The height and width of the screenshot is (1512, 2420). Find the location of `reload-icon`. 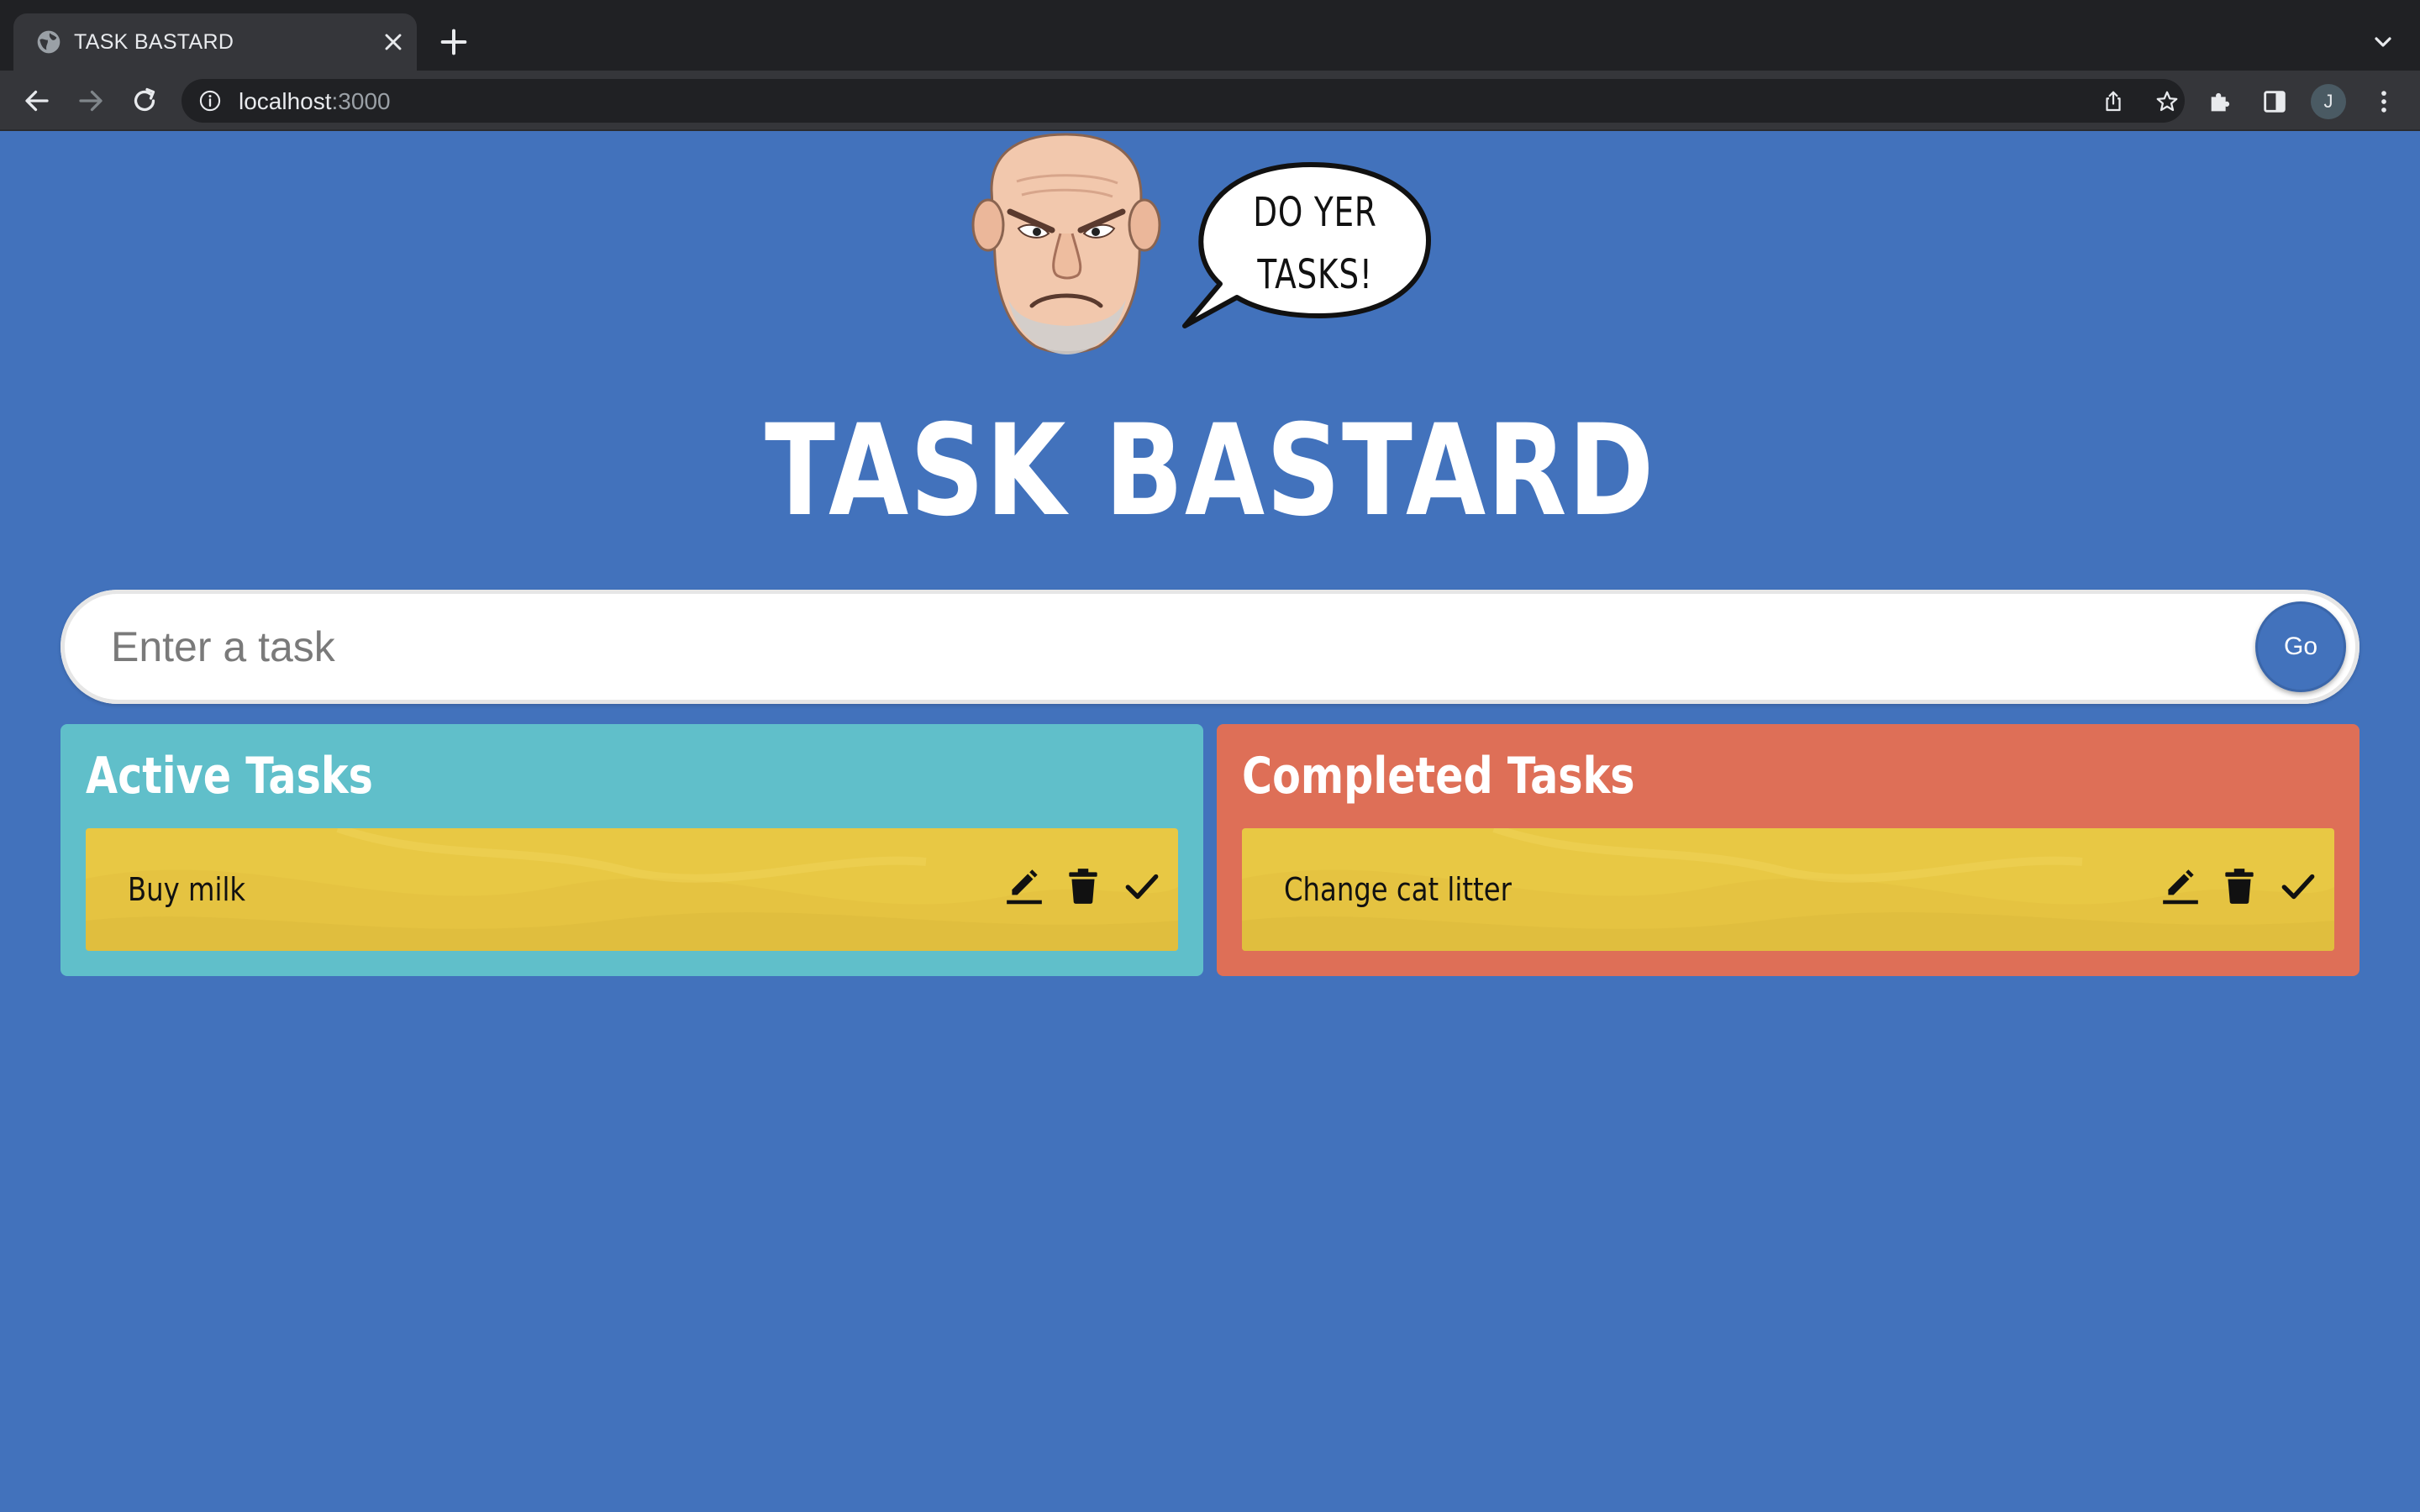

reload-icon is located at coordinates (144, 101).